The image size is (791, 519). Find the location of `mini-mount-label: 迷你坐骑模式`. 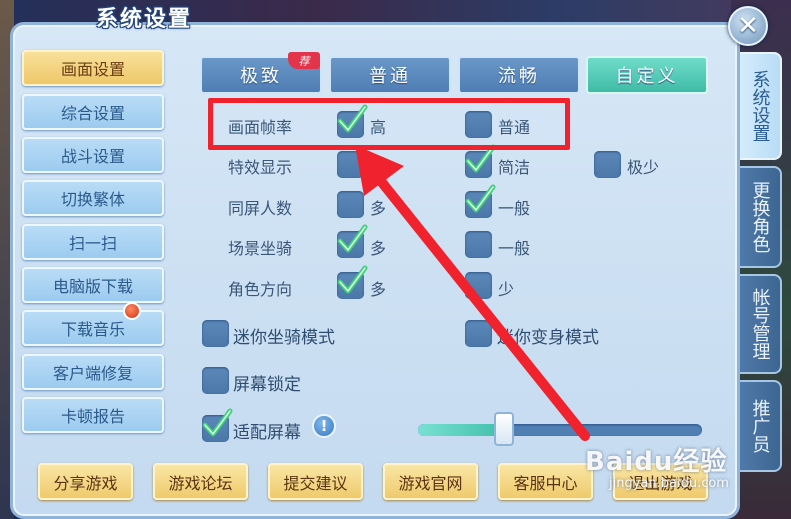

mini-mount-label: 迷你坐骑模式 is located at coordinates (284, 338).